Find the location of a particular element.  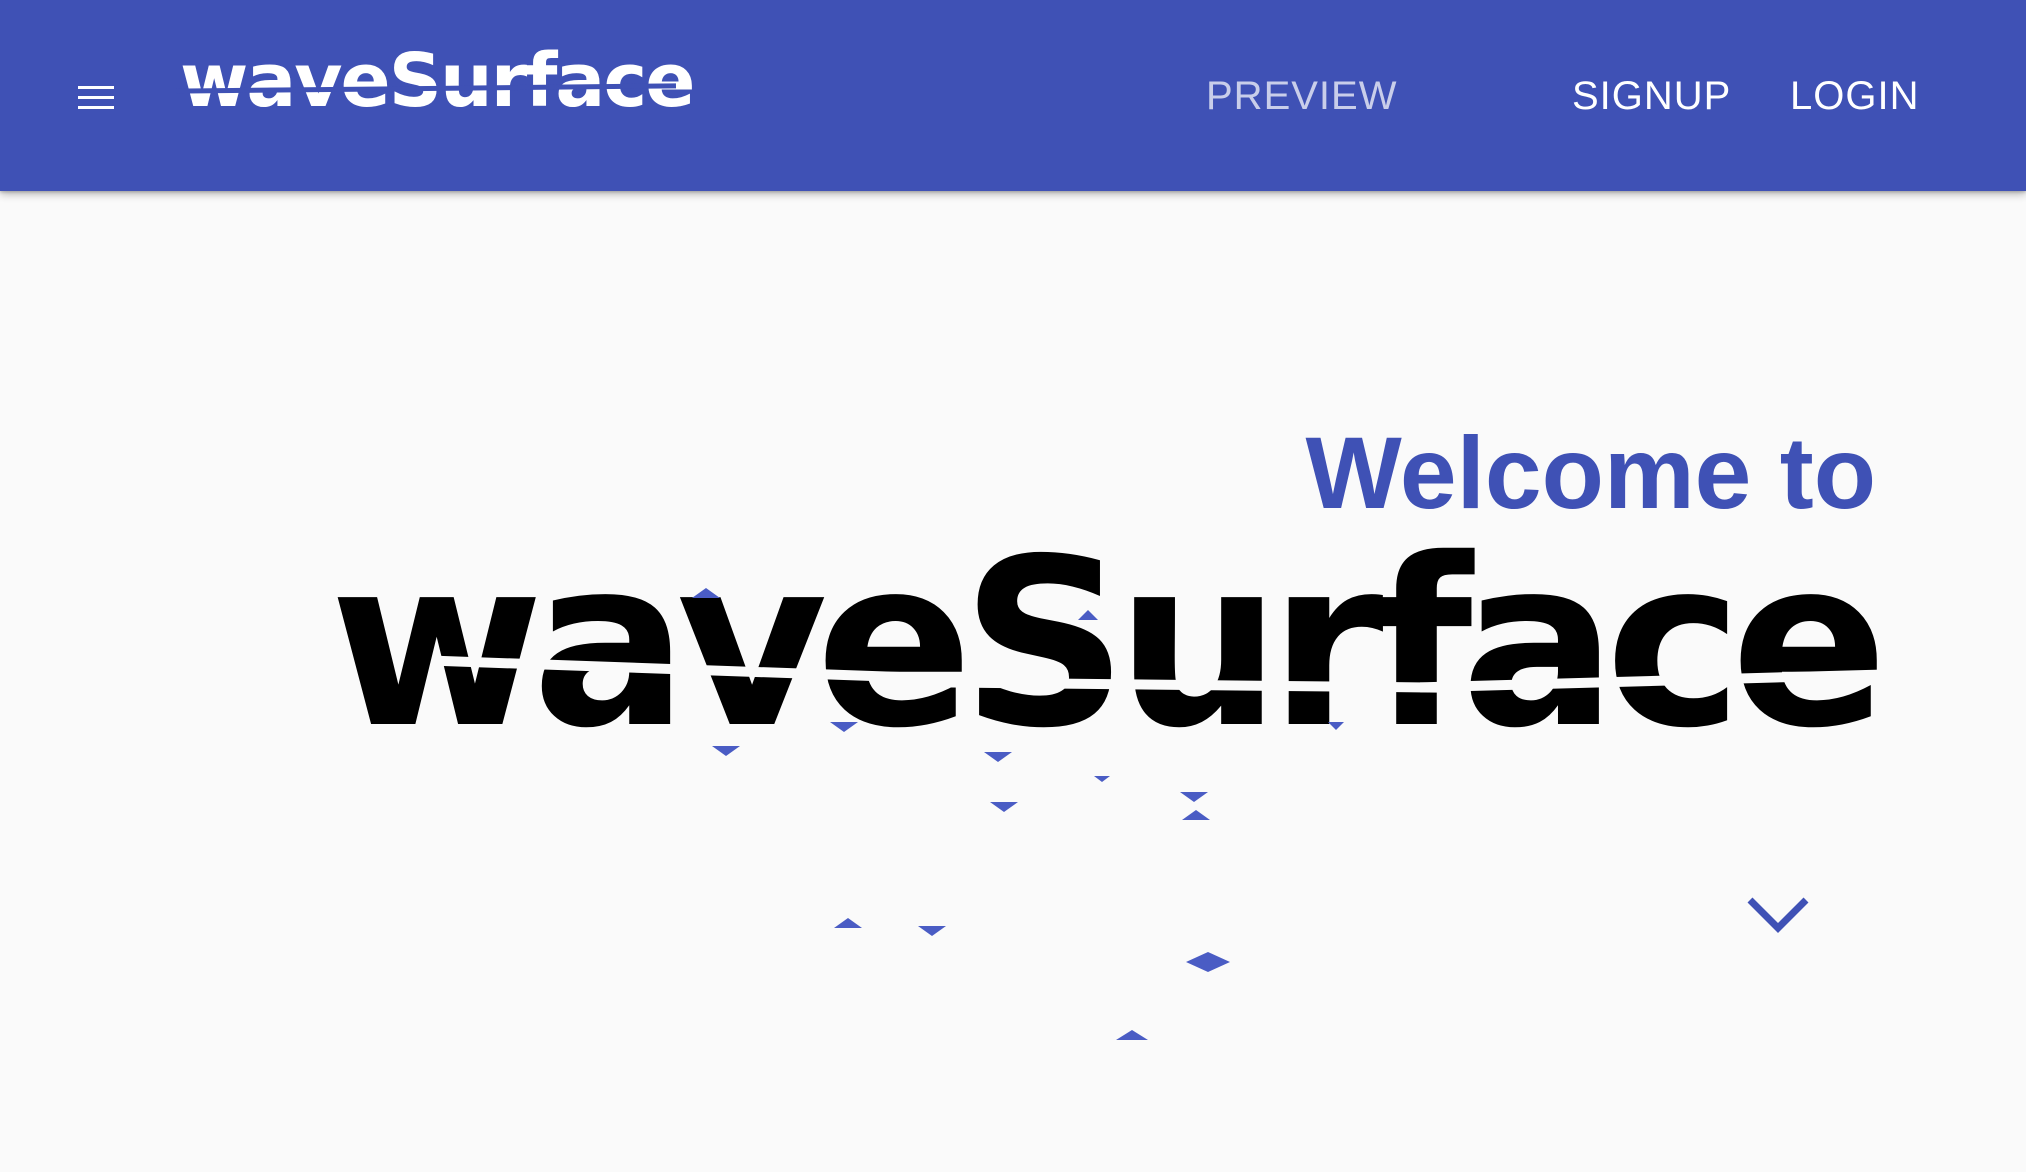

logo-text: waveSurface is located at coordinates (437, 81).